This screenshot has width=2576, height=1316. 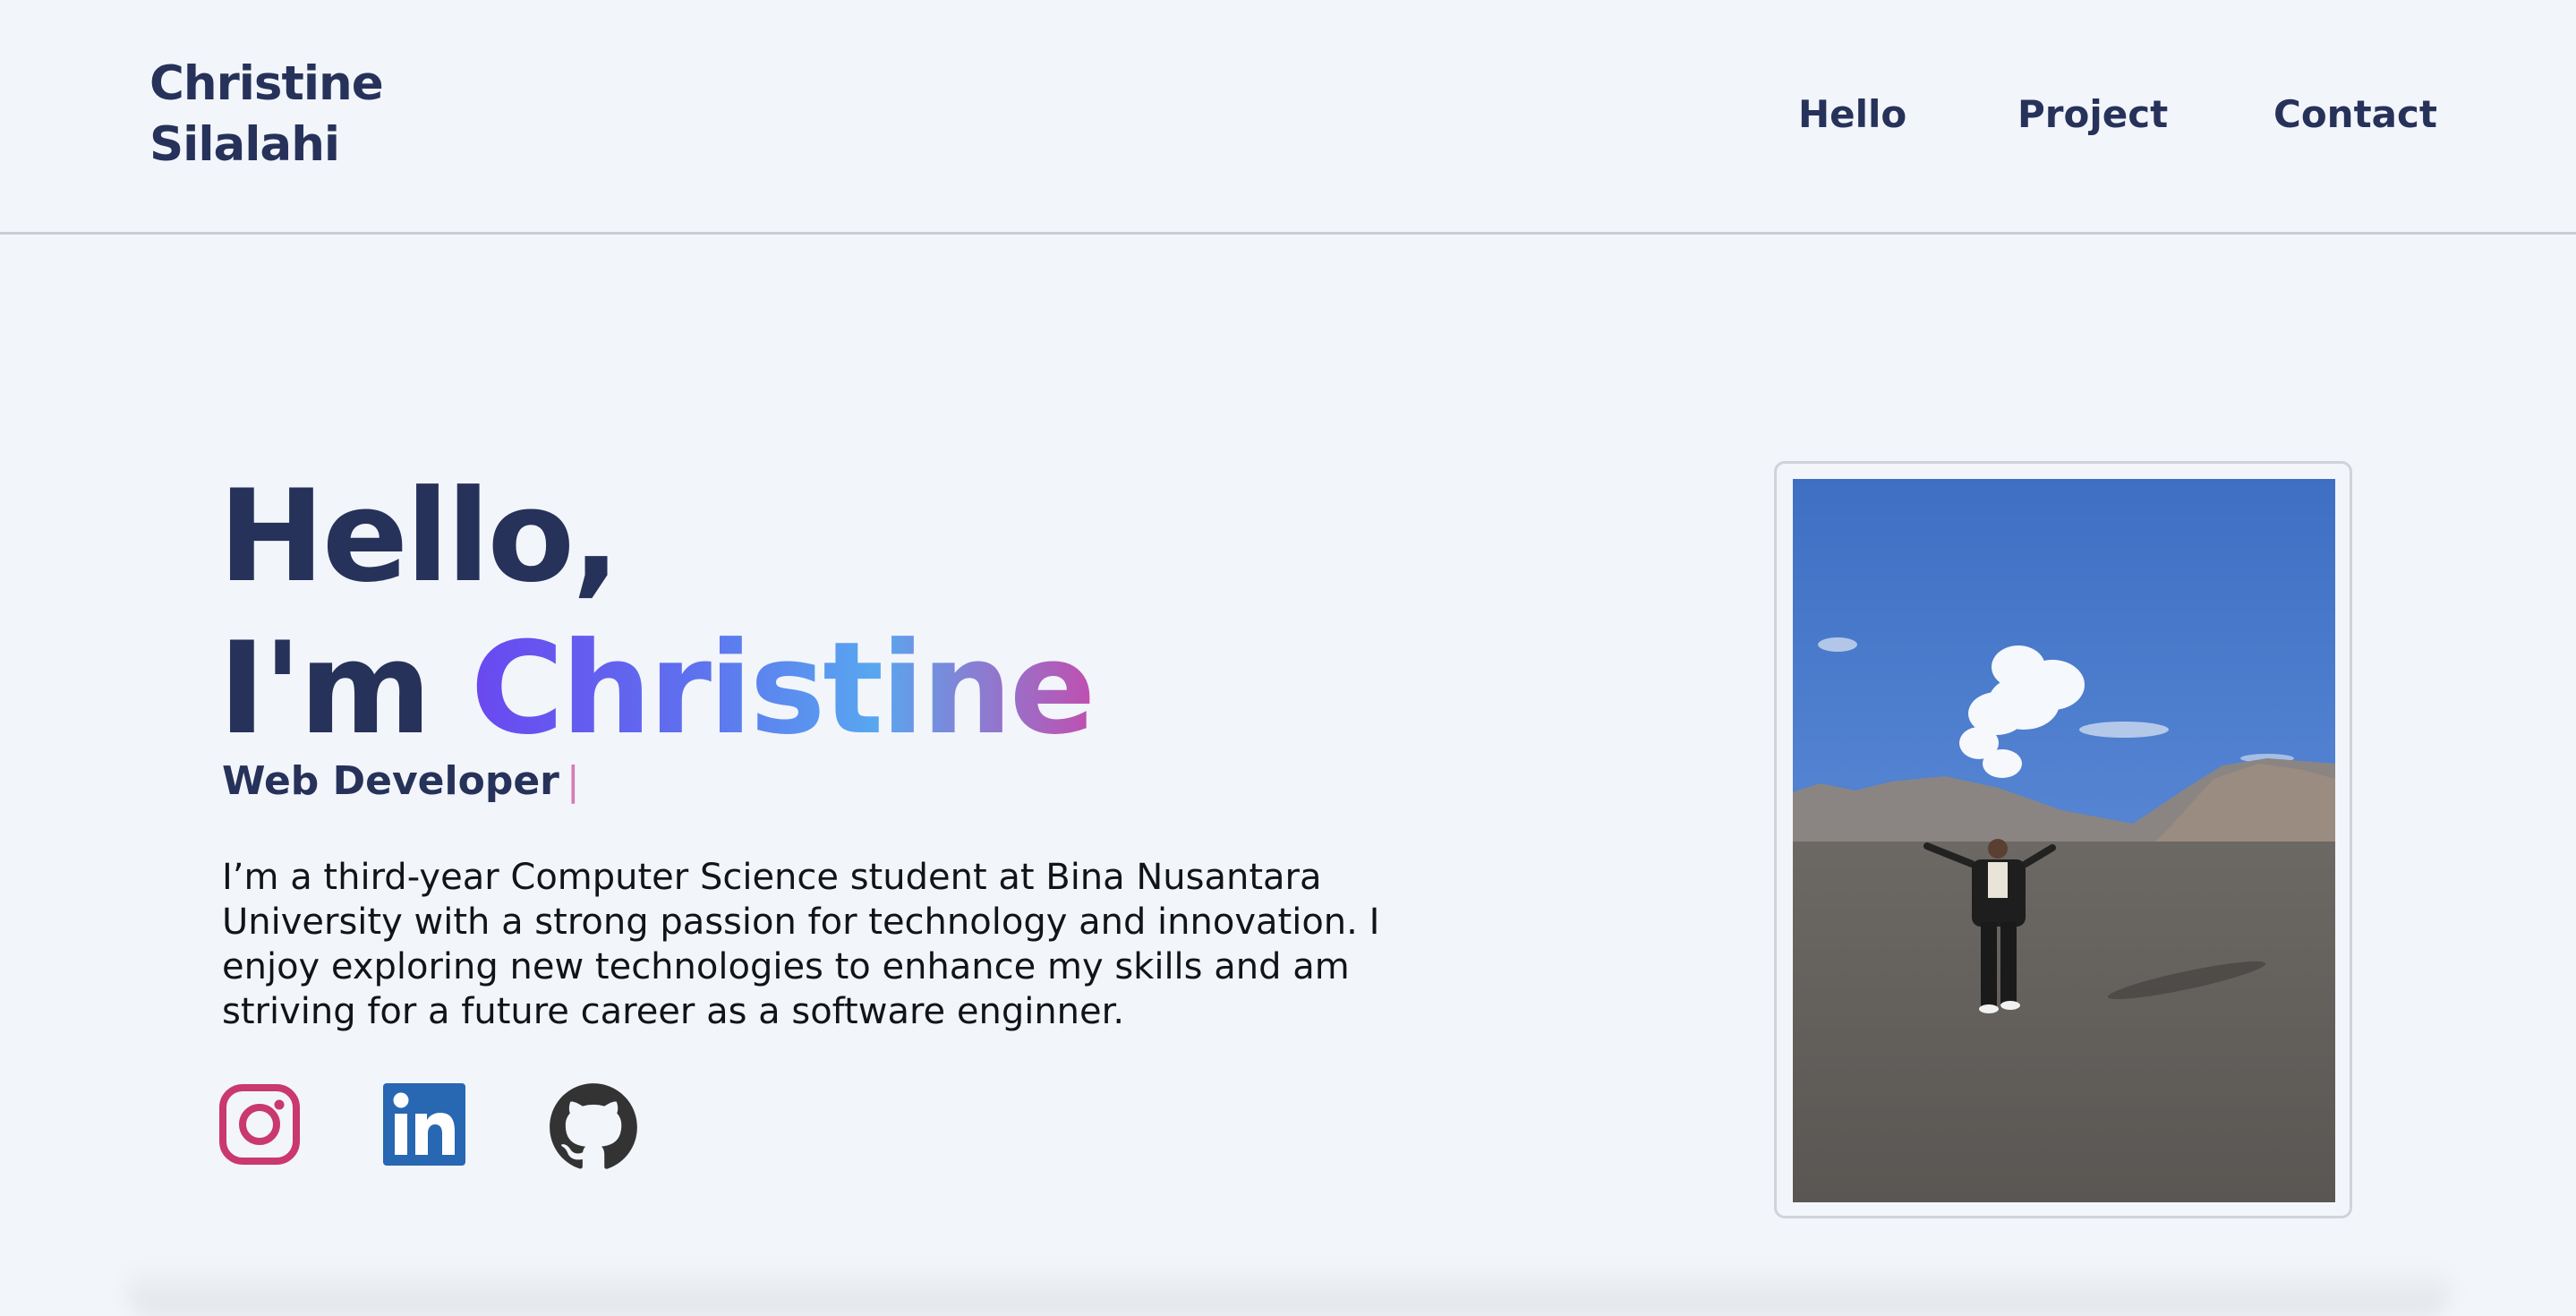 I want to click on github-icon, so click(x=592, y=1126).